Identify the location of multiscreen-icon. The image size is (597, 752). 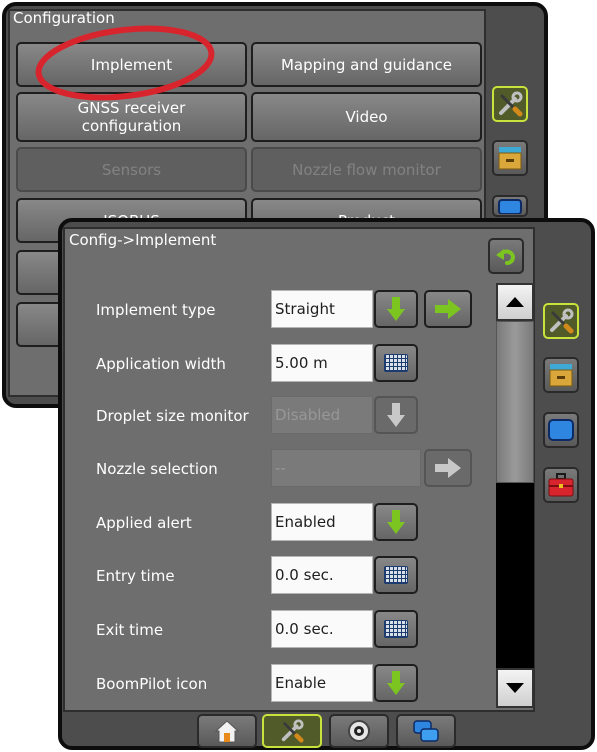
(426, 731).